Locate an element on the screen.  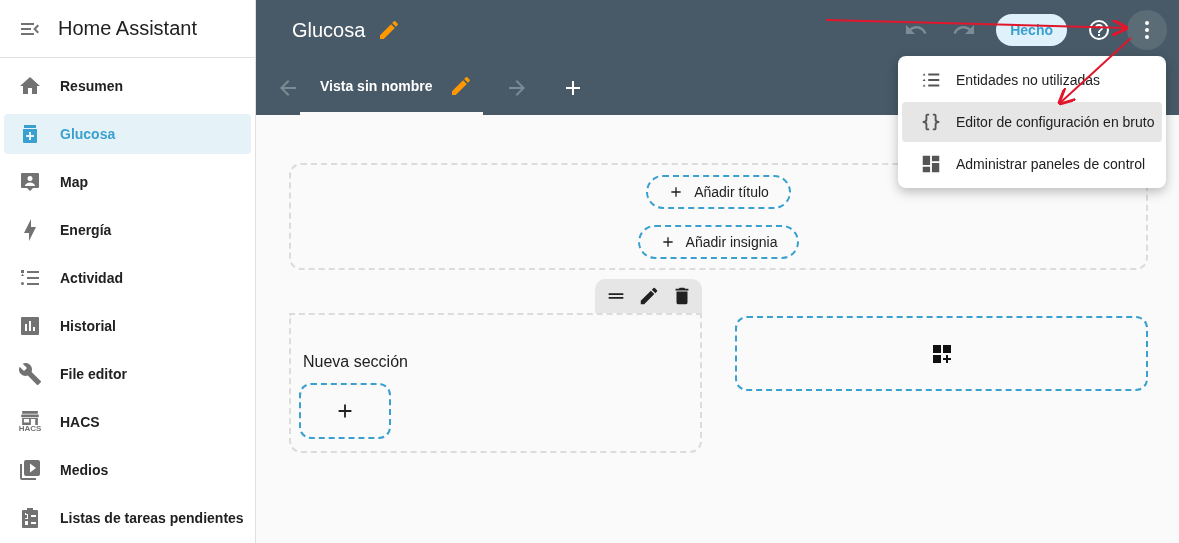
more-options-icon is located at coordinates (1147, 30).